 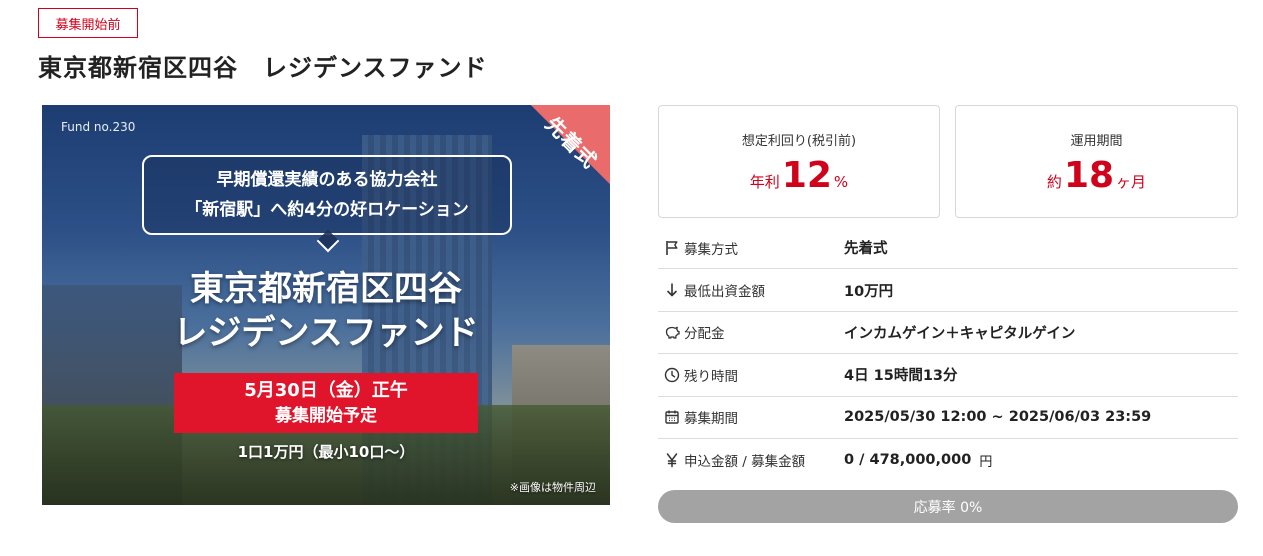 I want to click on detail-key: 募集方式, so click(x=711, y=249).